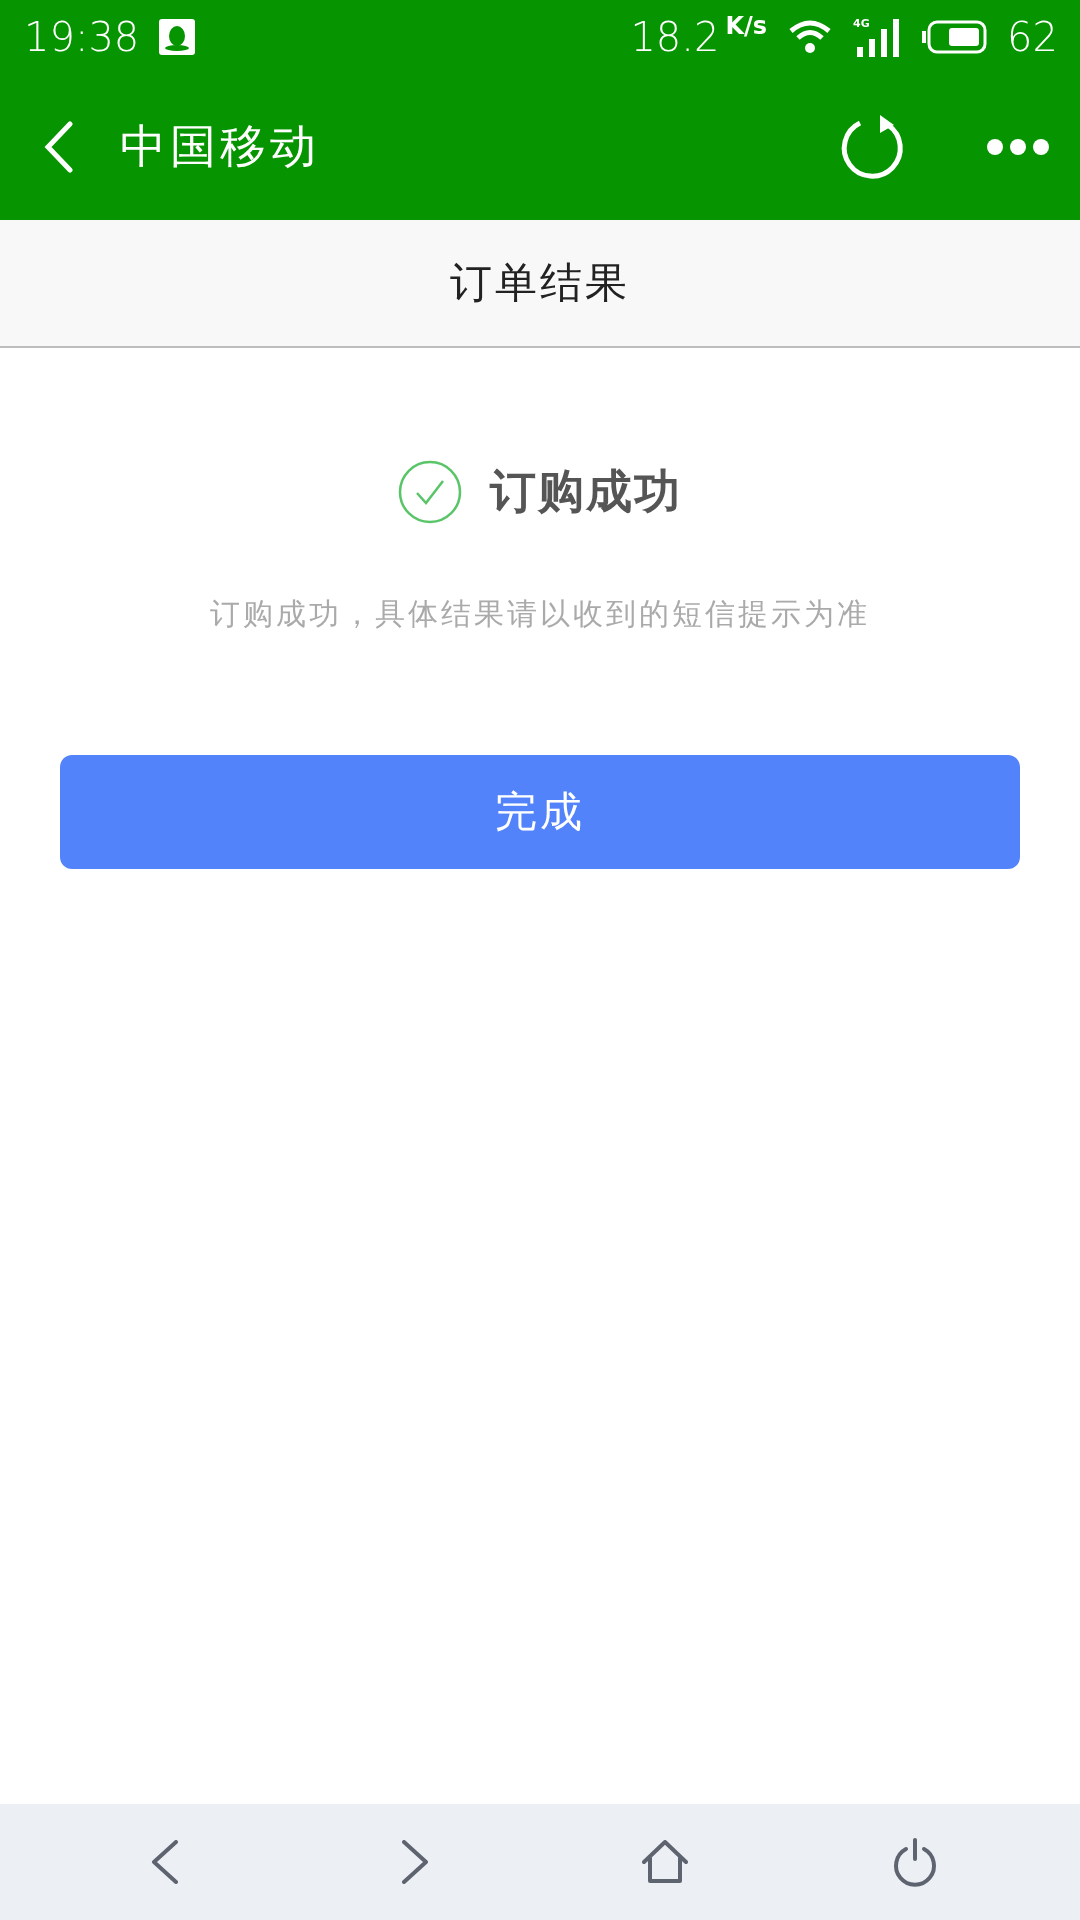 The height and width of the screenshot is (1920, 1080). I want to click on result-message: 订购成功，具体结果请以收到的短信提示为准, so click(540, 614).